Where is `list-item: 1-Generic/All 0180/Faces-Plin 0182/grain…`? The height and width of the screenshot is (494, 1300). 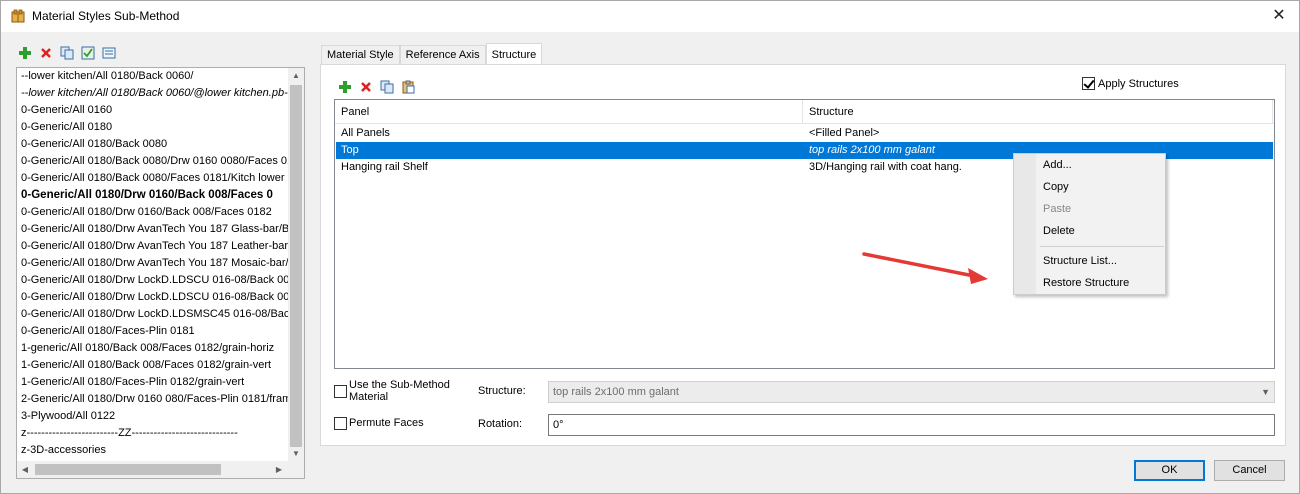 list-item: 1-Generic/All 0180/Faces-Plin 0182/grain… is located at coordinates (153, 382).